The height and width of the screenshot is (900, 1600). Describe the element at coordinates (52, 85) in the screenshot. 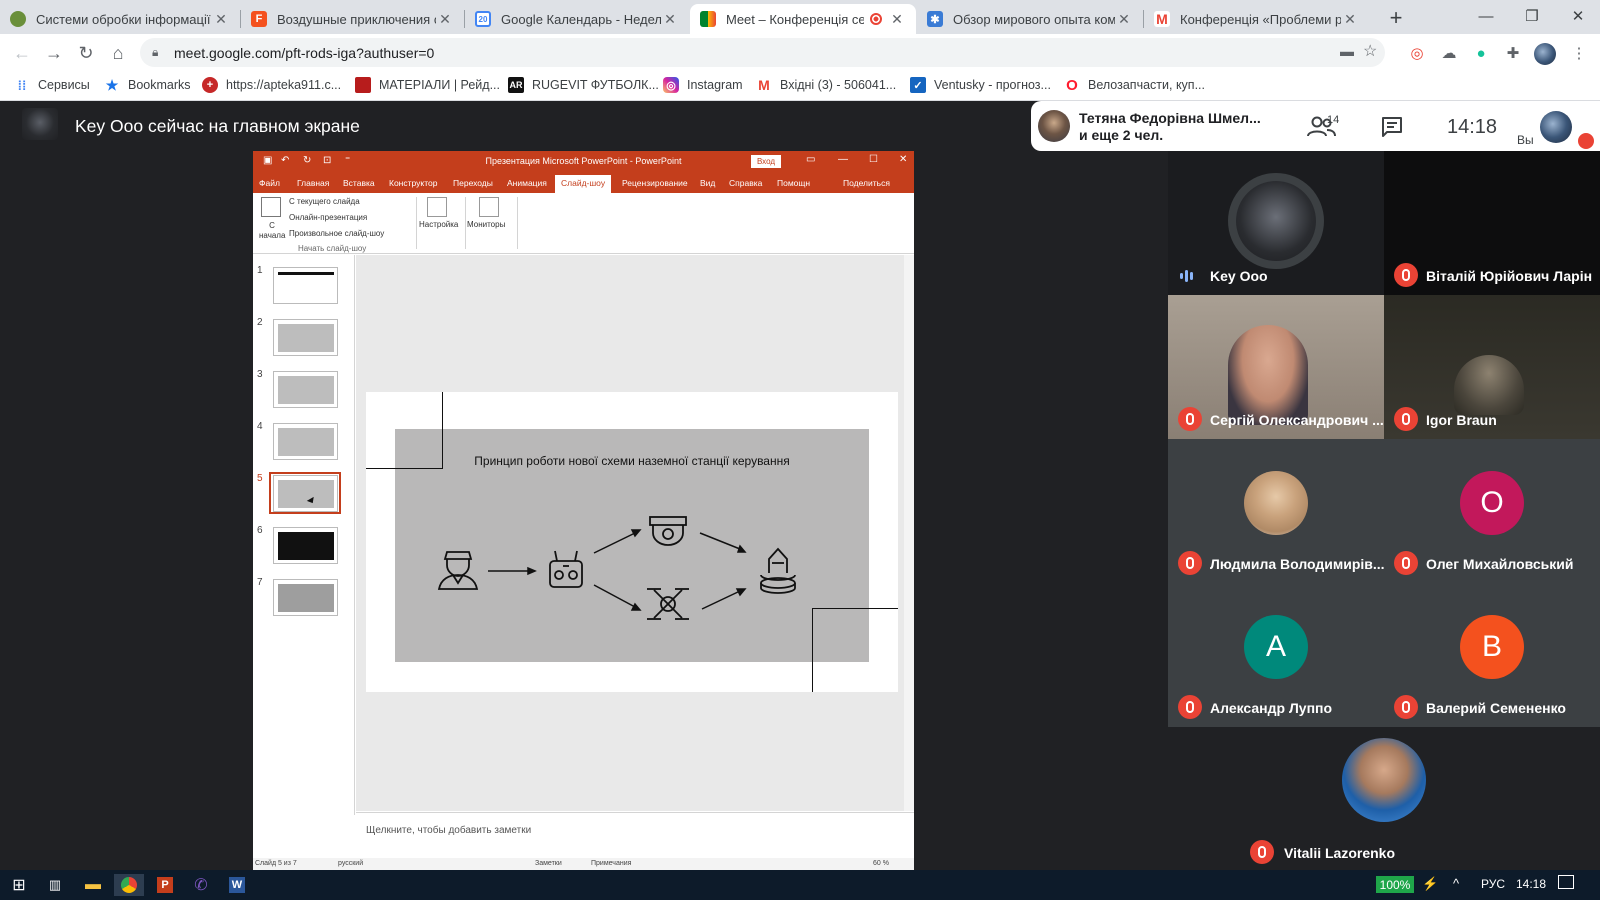

I see `bookmark-apps: ⁞⁞ Сервисы` at that location.